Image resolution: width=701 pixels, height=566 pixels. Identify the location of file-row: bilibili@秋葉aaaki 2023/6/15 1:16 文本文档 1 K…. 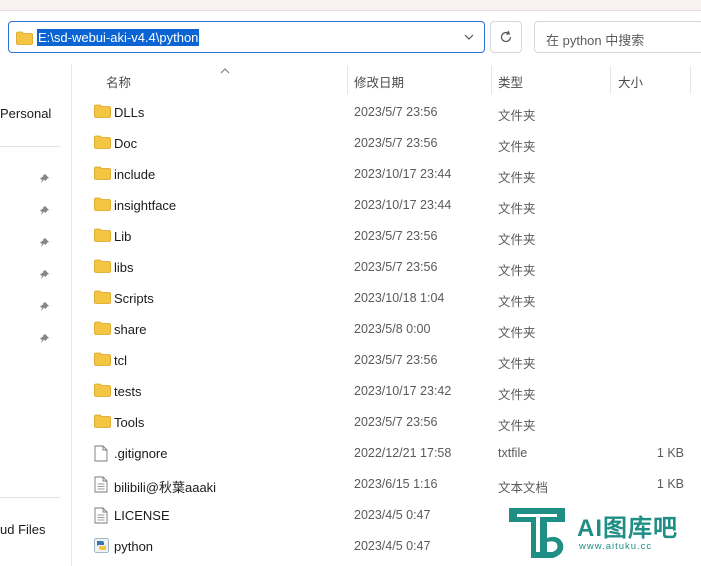
(386, 484).